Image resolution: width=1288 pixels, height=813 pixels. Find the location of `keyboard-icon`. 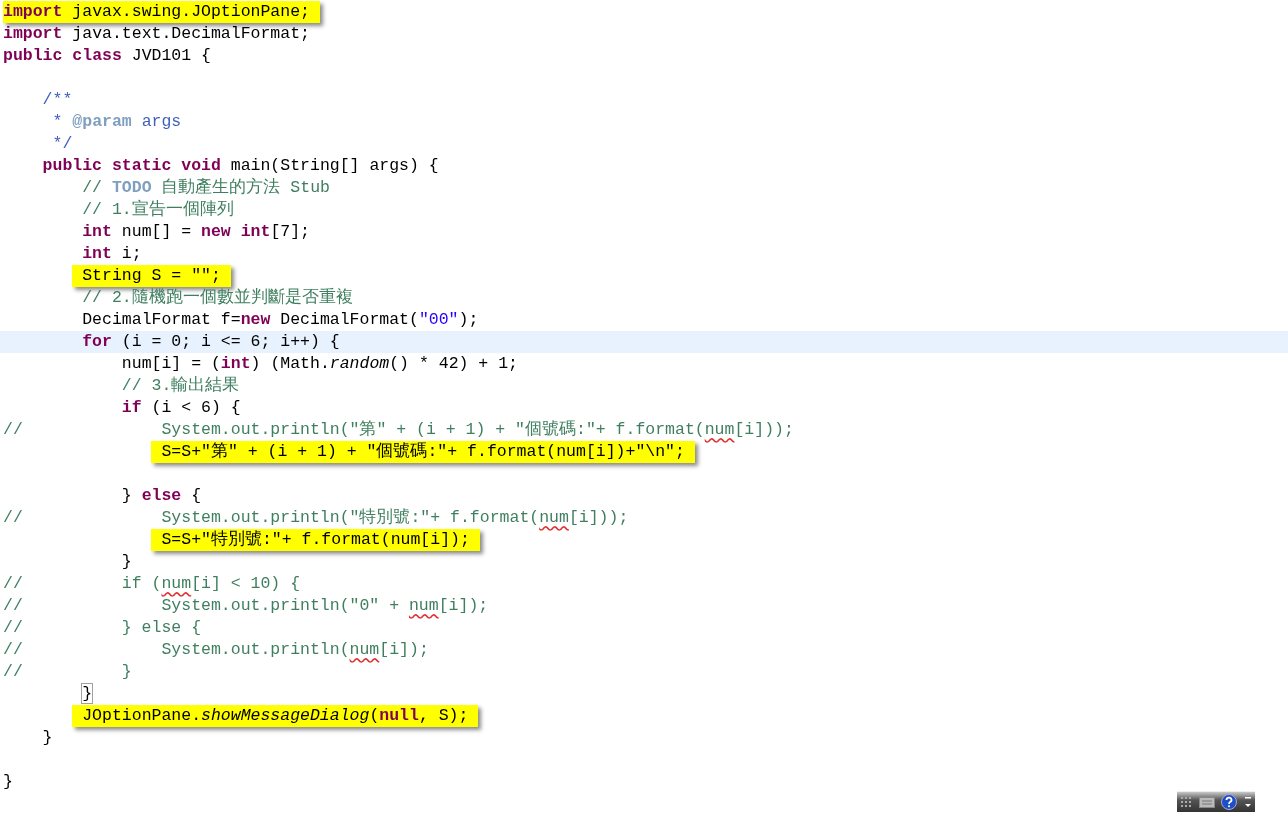

keyboard-icon is located at coordinates (1206, 802).